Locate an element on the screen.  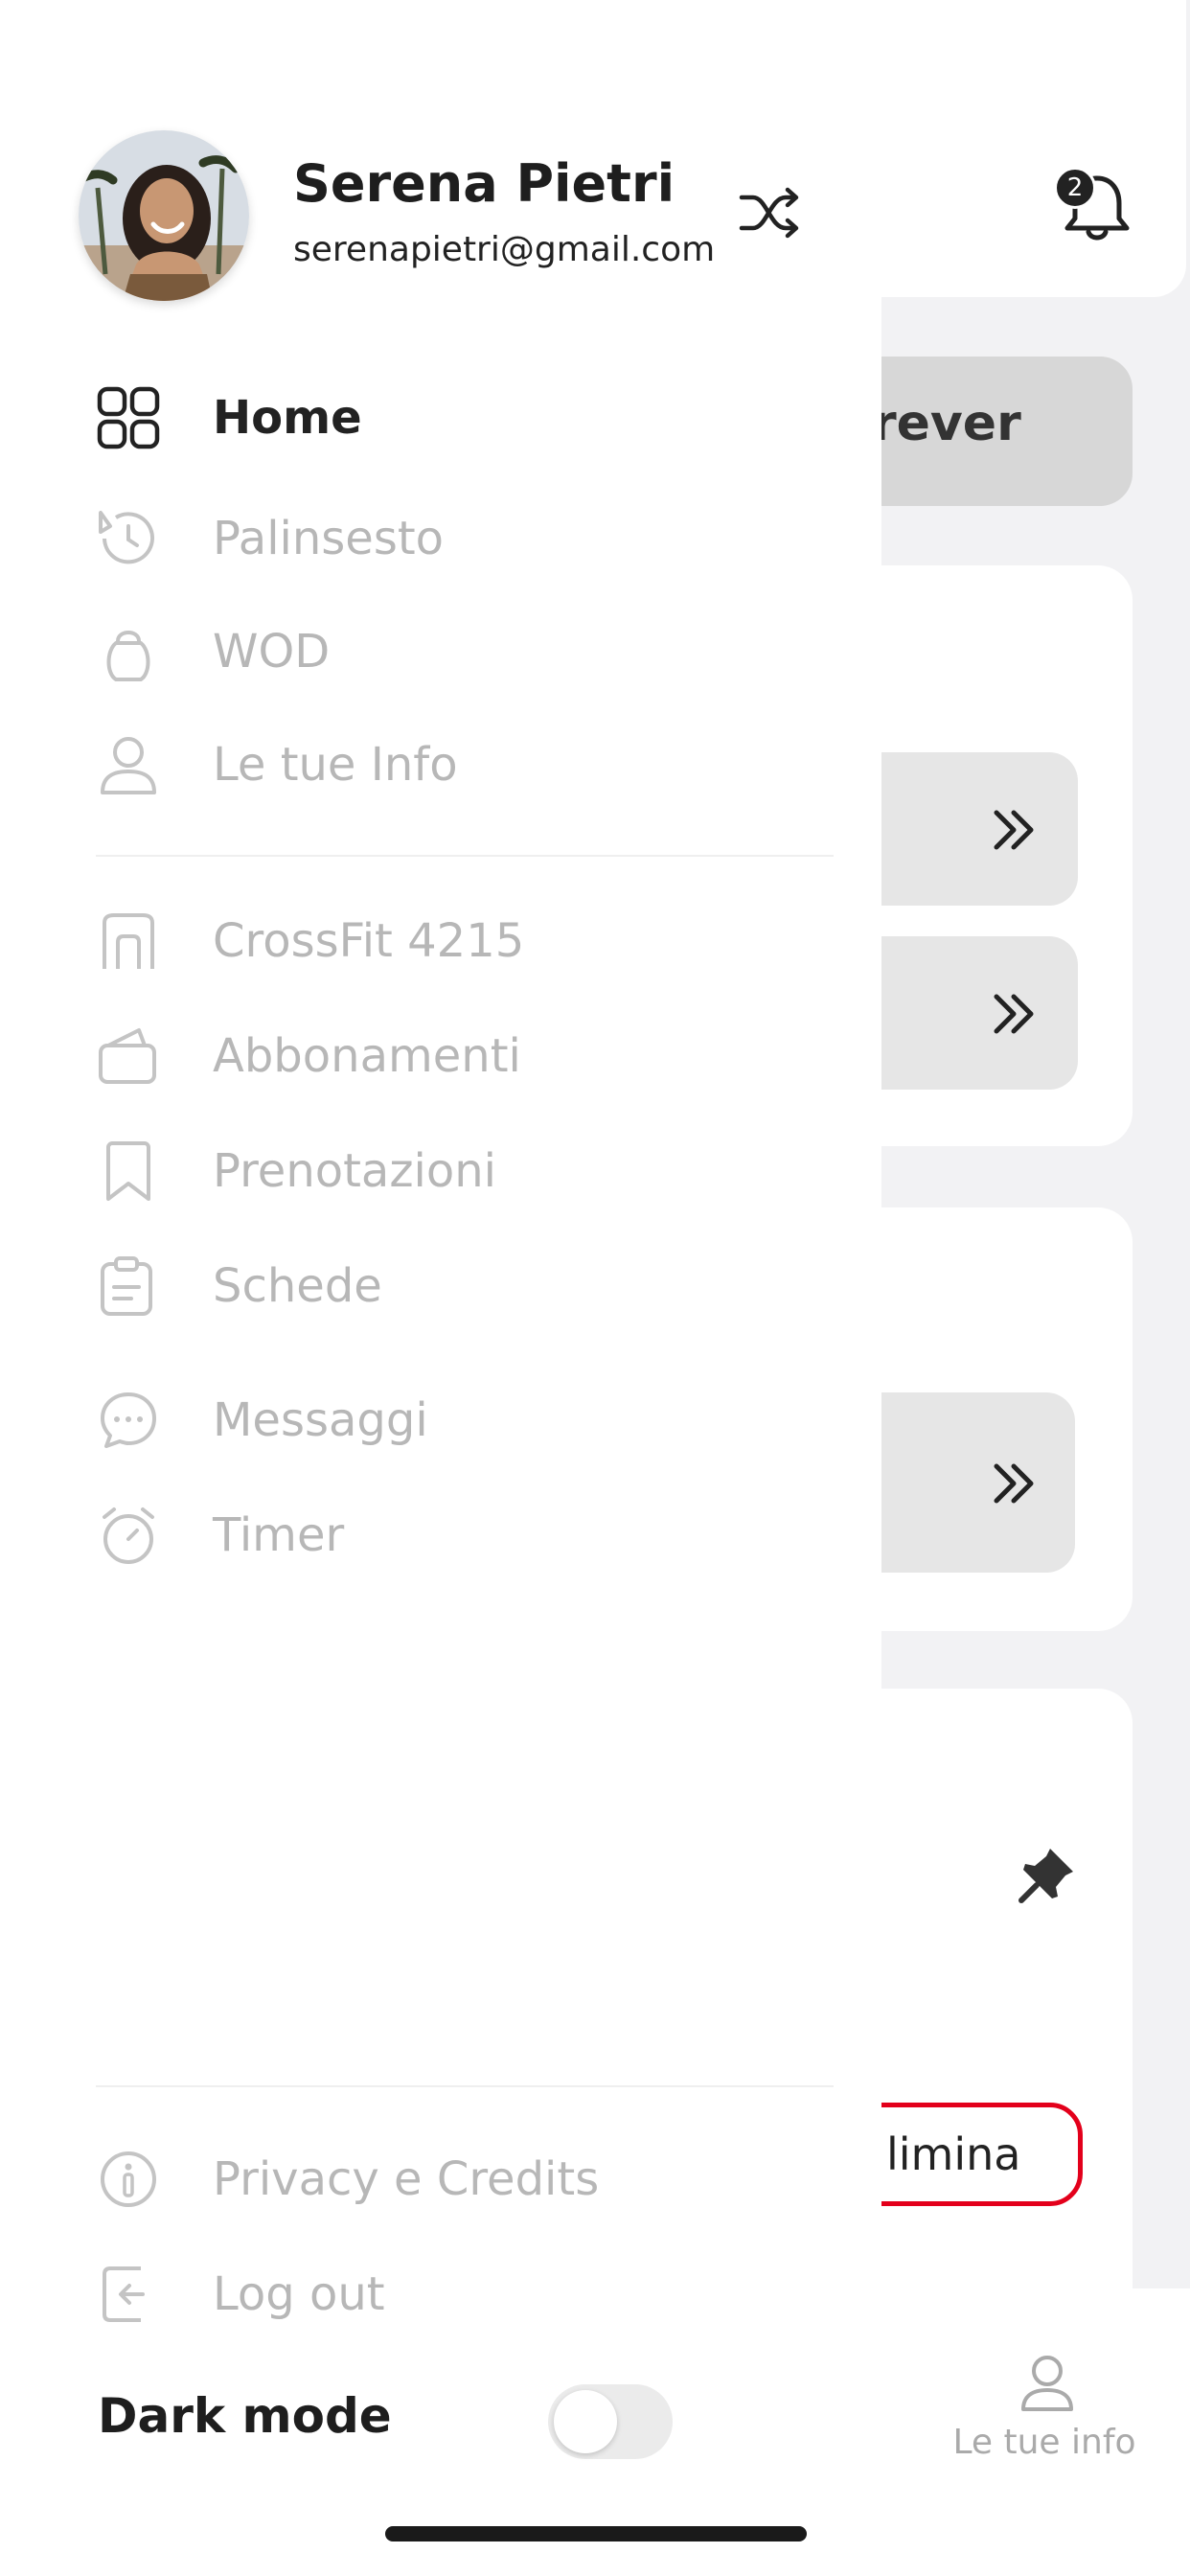
menu-item-label: Palinsesto is located at coordinates (329, 538).